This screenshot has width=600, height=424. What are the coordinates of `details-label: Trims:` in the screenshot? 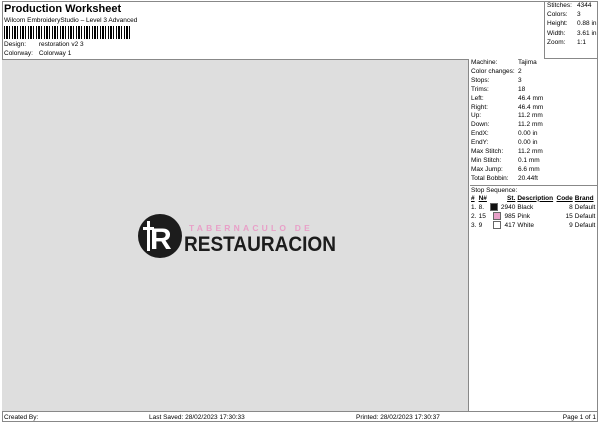 It's located at (480, 89).